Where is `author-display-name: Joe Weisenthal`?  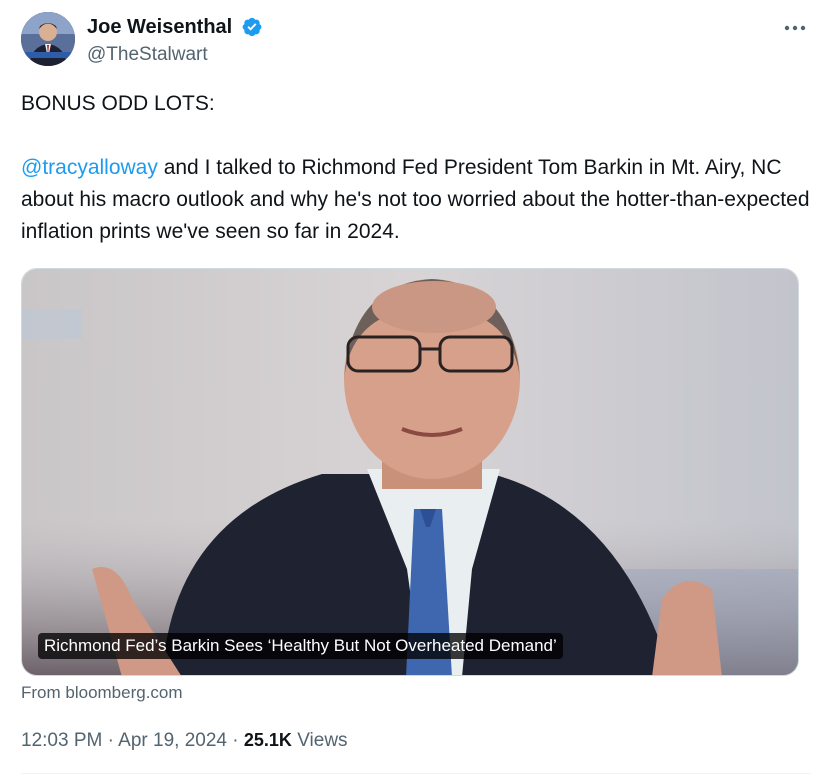
author-display-name: Joe Weisenthal is located at coordinates (159, 27).